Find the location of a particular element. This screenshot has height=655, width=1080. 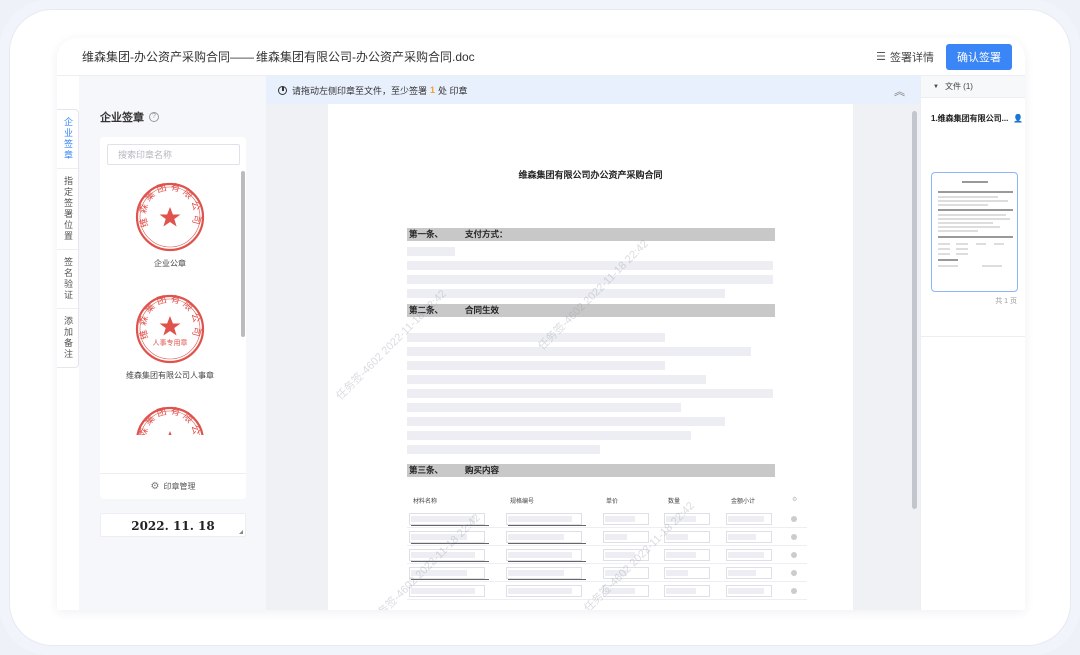

seal-image: 维森集团有限公司 人事专用章 is located at coordinates (170, 328).